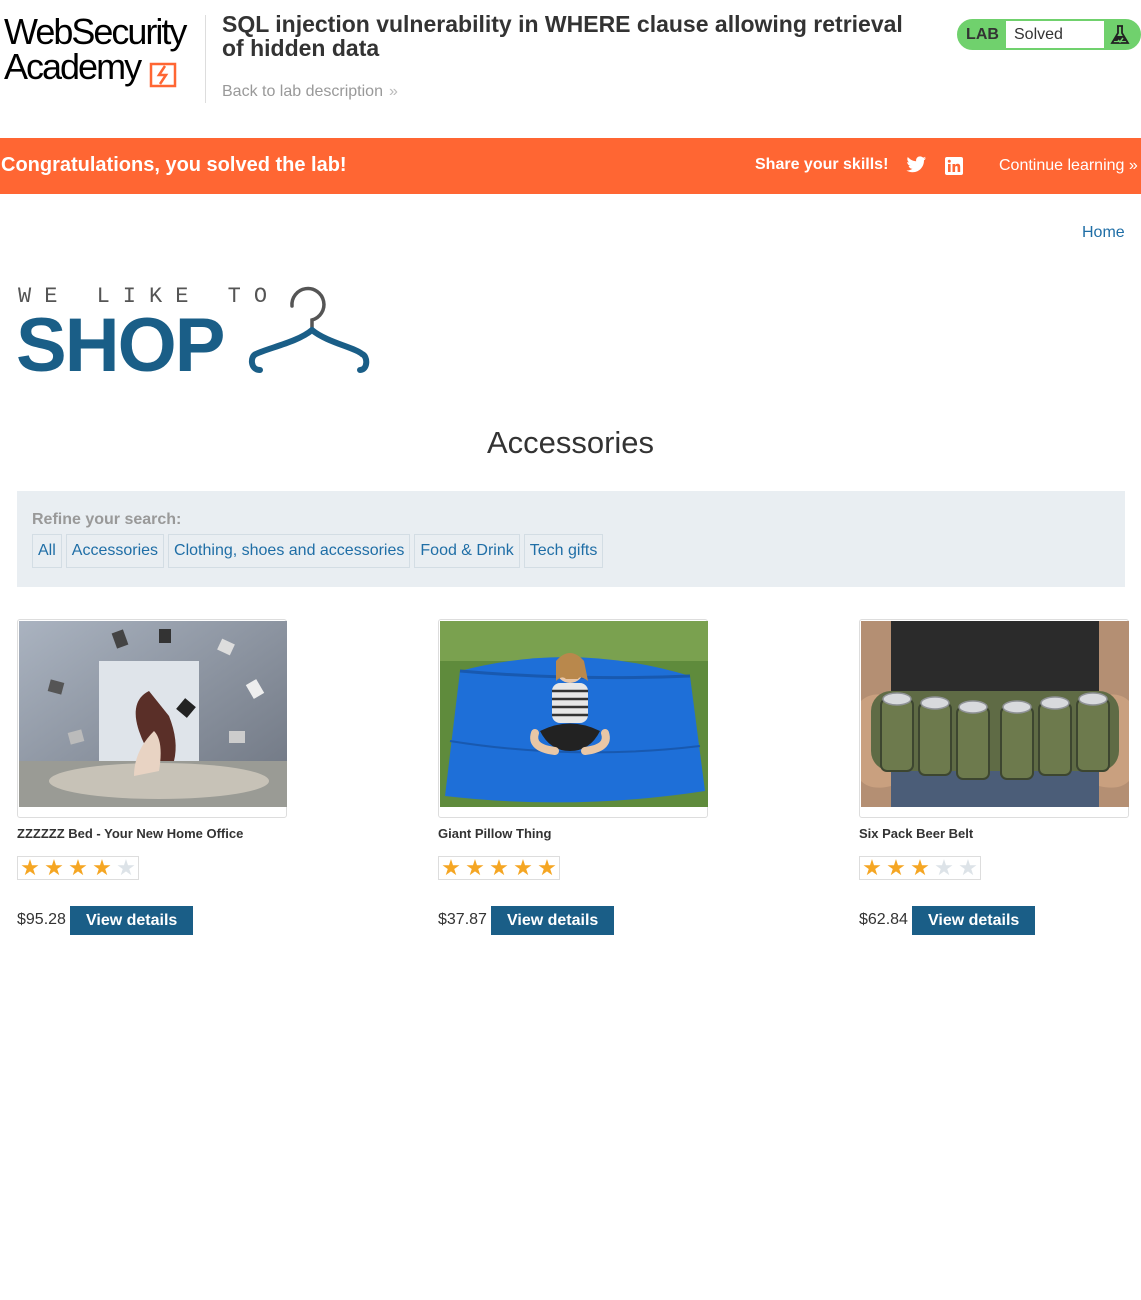 The image size is (1141, 1300). Describe the element at coordinates (205, 59) in the screenshot. I see `header-divider` at that location.